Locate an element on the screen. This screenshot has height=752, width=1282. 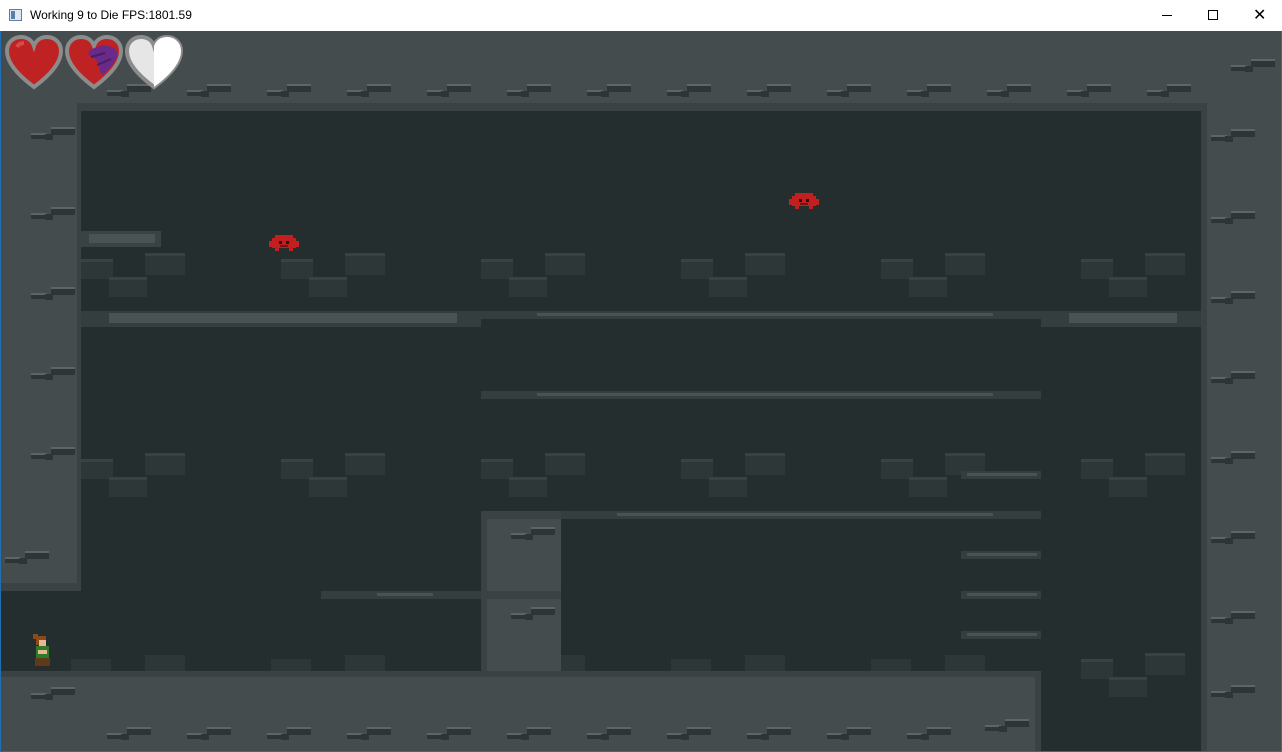
minimize-button is located at coordinates (1167, 15).